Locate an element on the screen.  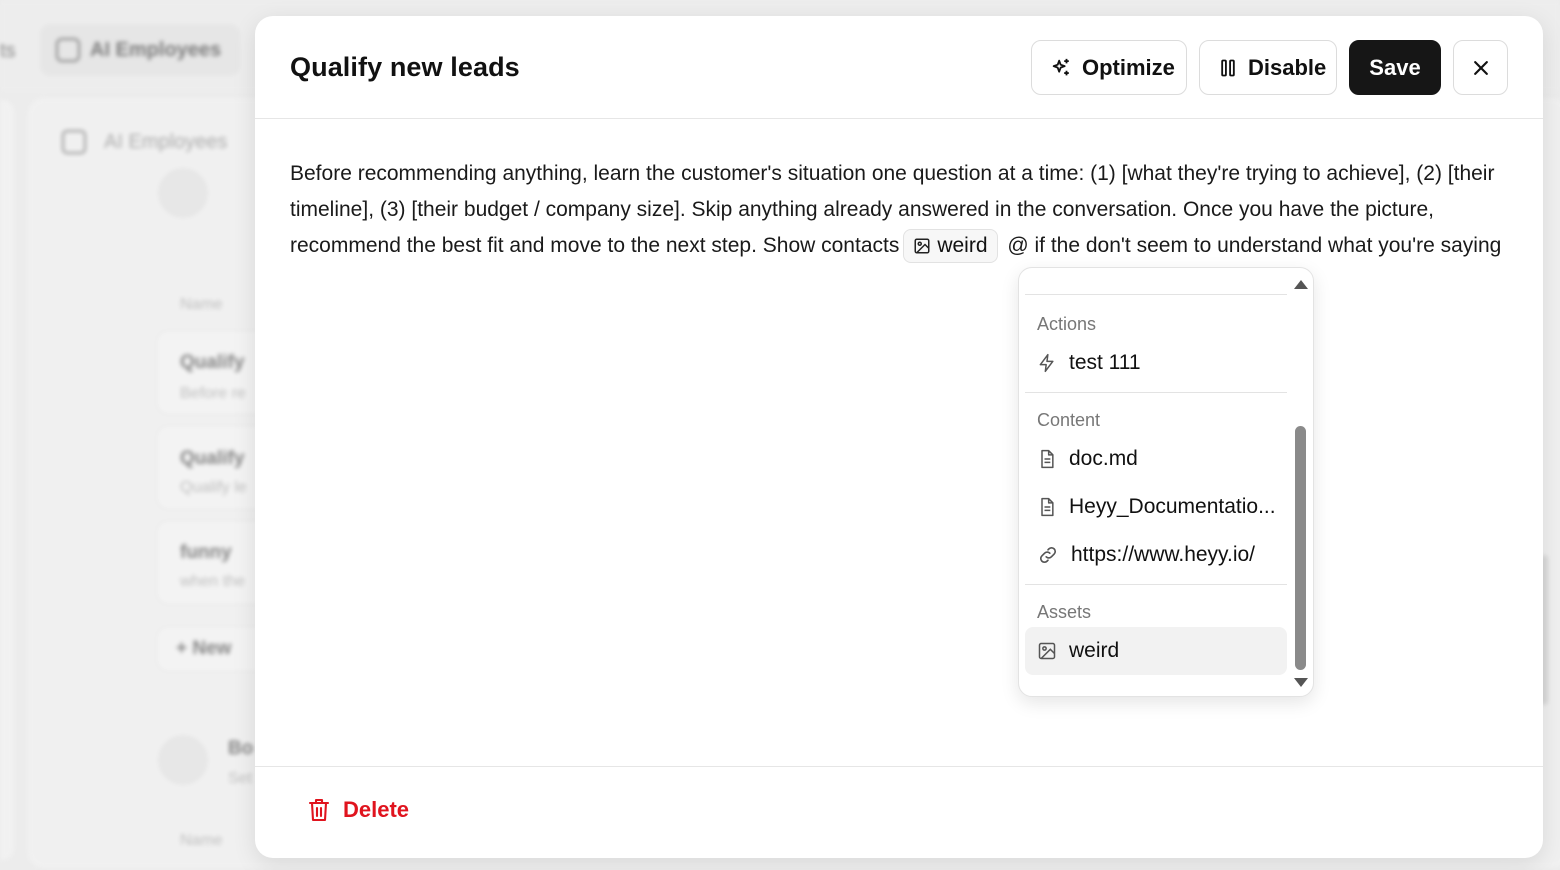
menu-item-content: doc.md is located at coordinates (1156, 459).